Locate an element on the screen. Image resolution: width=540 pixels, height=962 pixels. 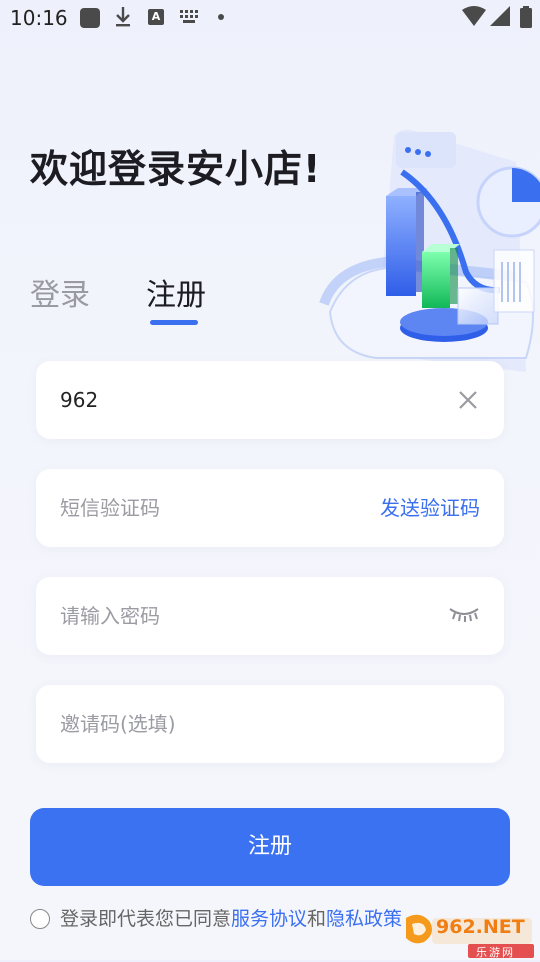
active-tab-indicator is located at coordinates (174, 322).